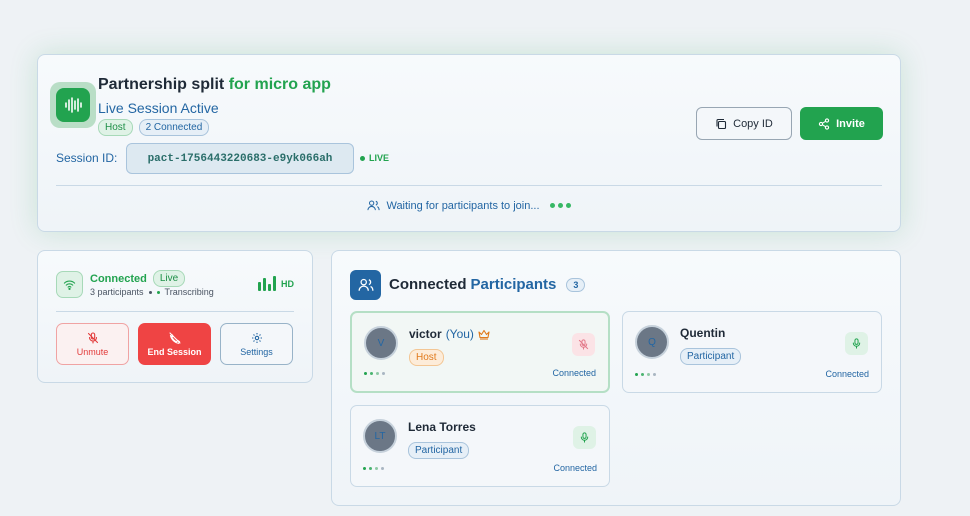 This screenshot has width=970, height=516. What do you see at coordinates (256, 344) in the screenshot?
I see `settings-button: Settings` at bounding box center [256, 344].